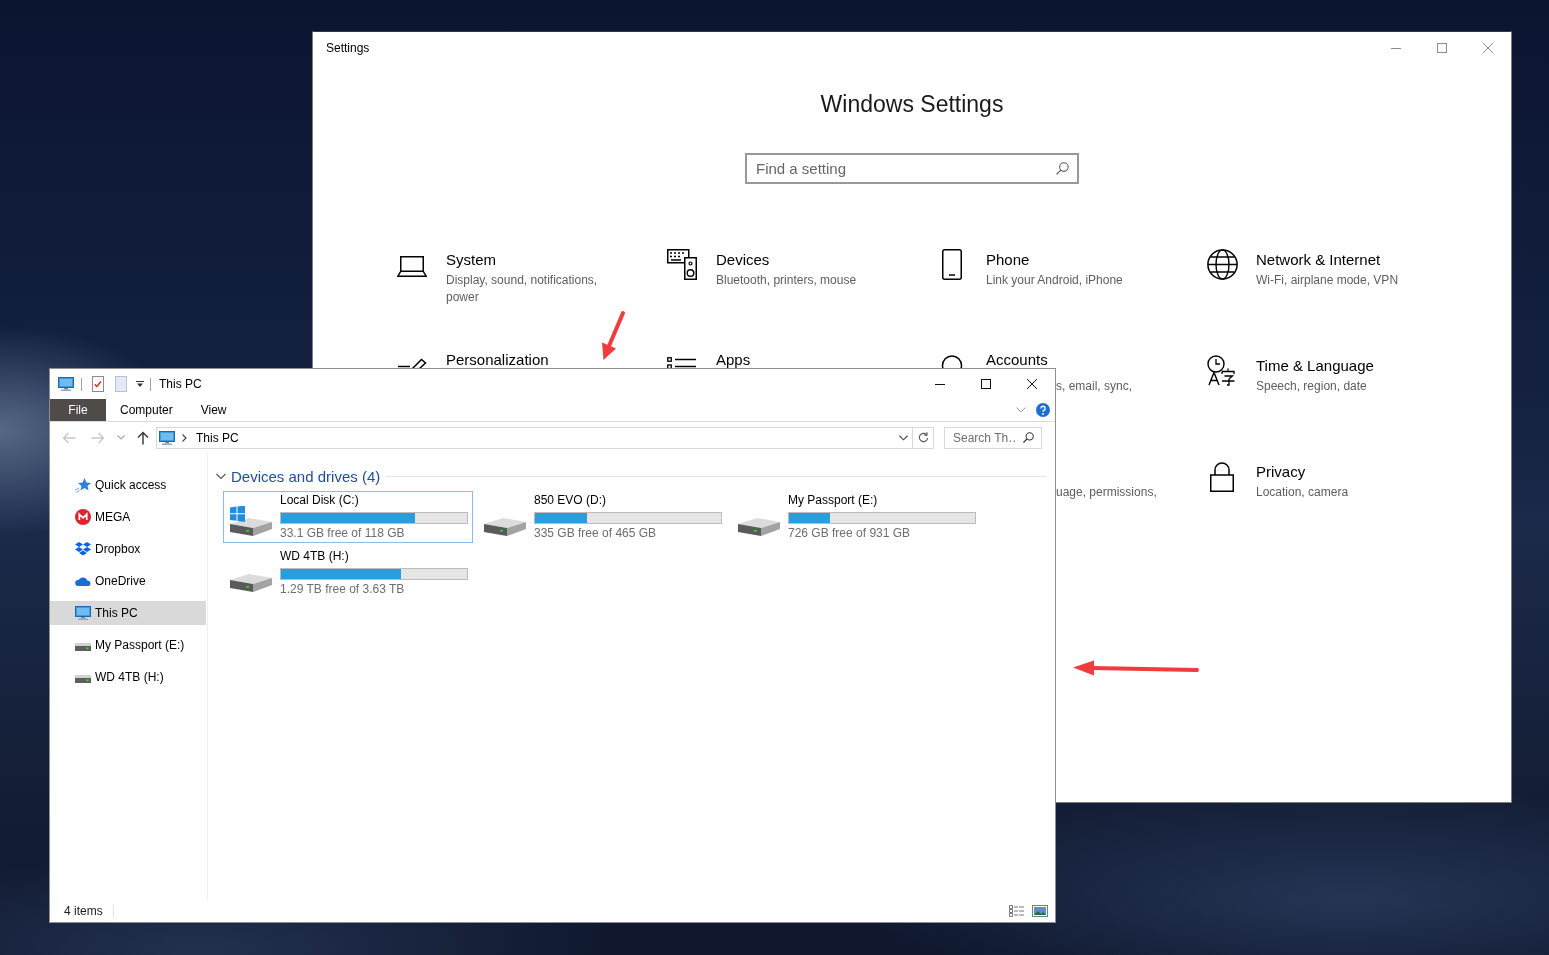  What do you see at coordinates (83, 549) in the screenshot?
I see `diamonds-icon` at bounding box center [83, 549].